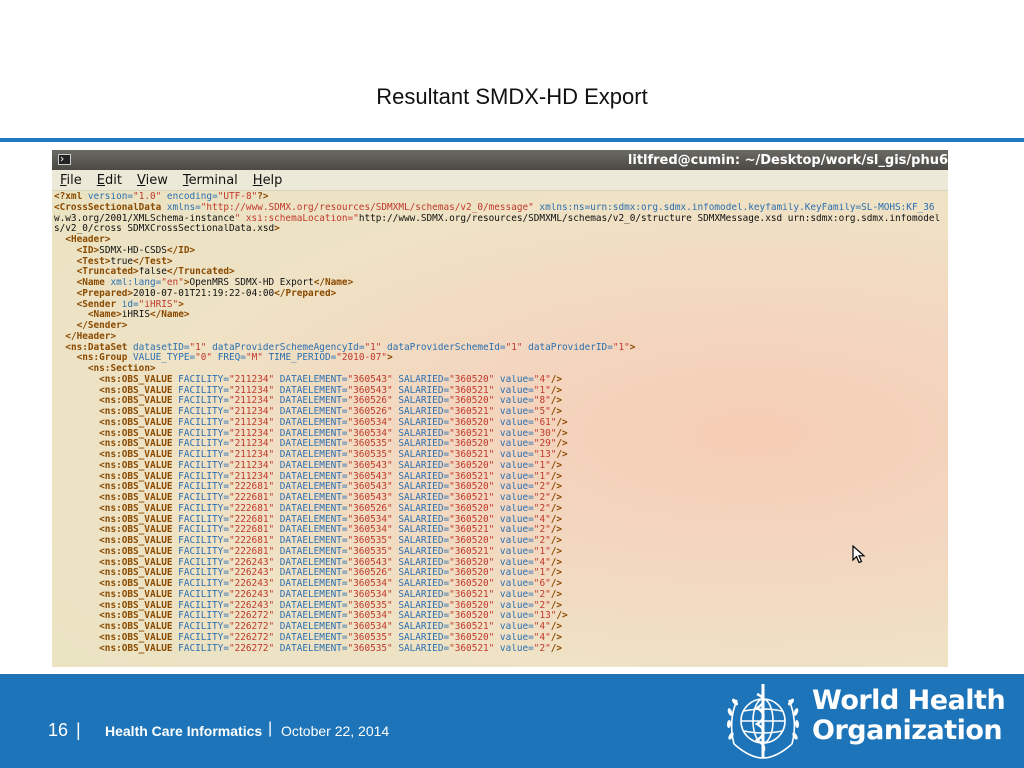 The image size is (1024, 768). What do you see at coordinates (71, 180) in the screenshot?
I see `menu-file: File` at bounding box center [71, 180].